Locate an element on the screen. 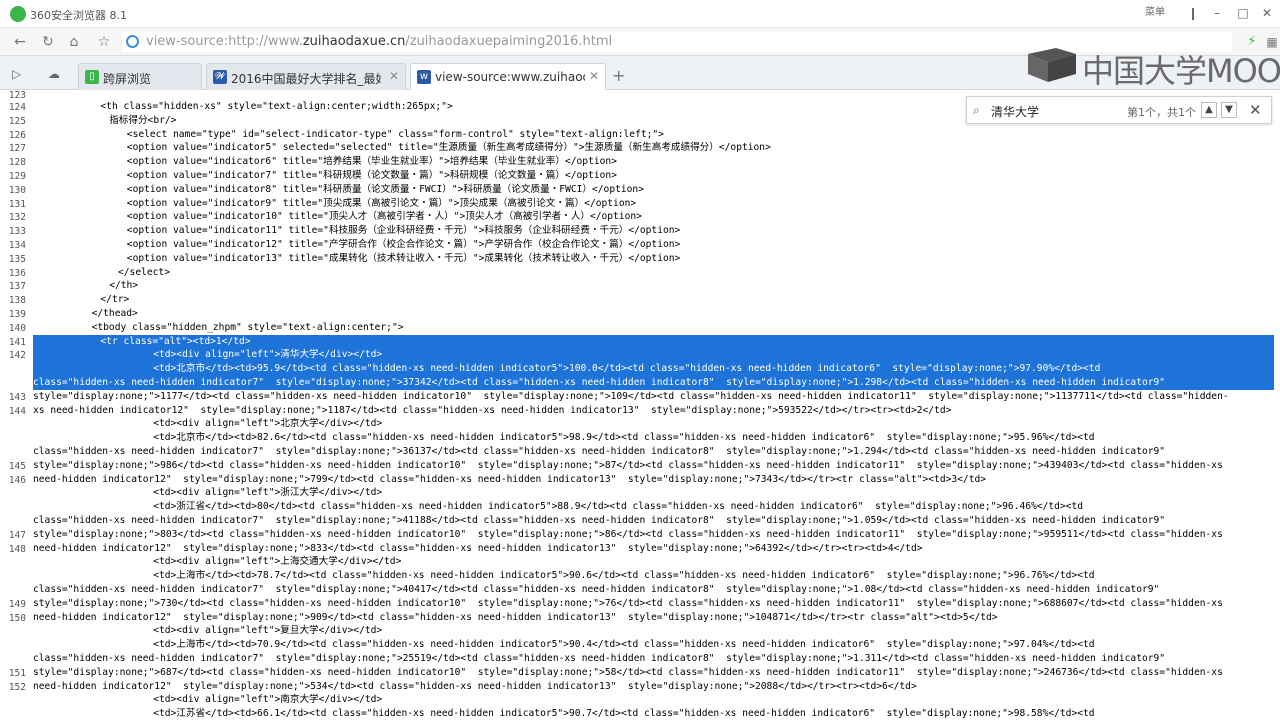  pin-icon: ❙ is located at coordinates (1193, 13).